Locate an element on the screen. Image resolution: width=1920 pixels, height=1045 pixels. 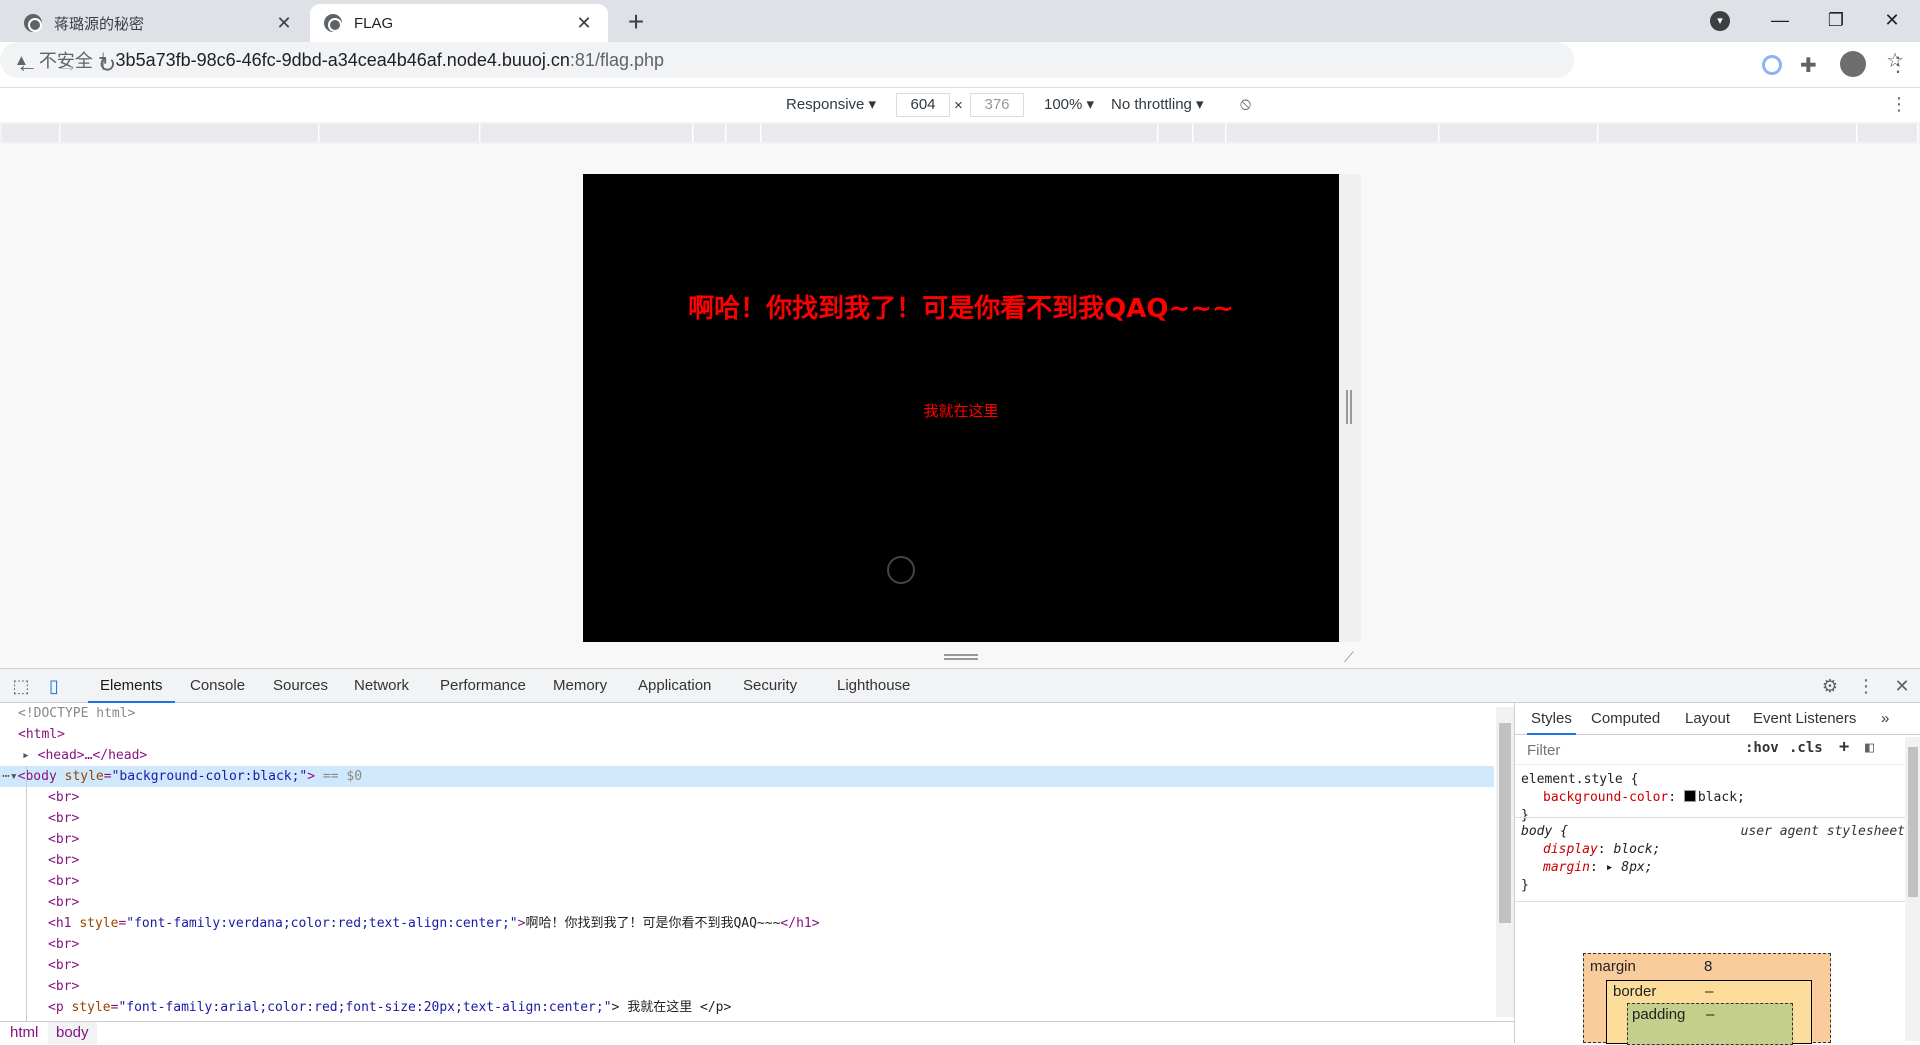
rotate-icon: ⦸ is located at coordinates (1245, 104).